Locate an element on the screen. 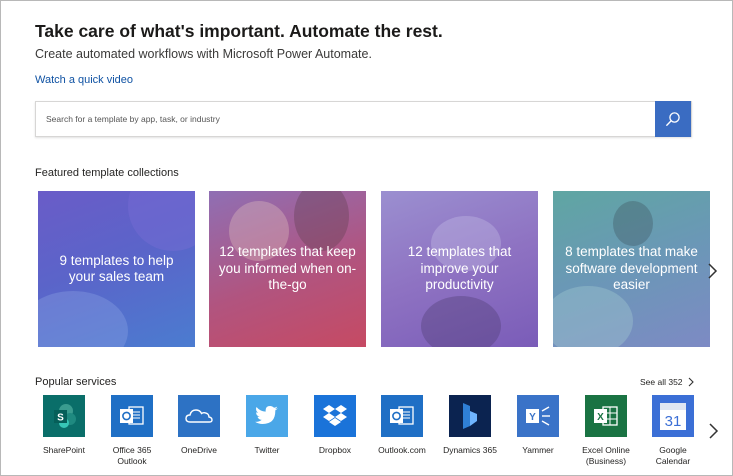 The height and width of the screenshot is (476, 733). outlook-com-glyph is located at coordinates (402, 415).